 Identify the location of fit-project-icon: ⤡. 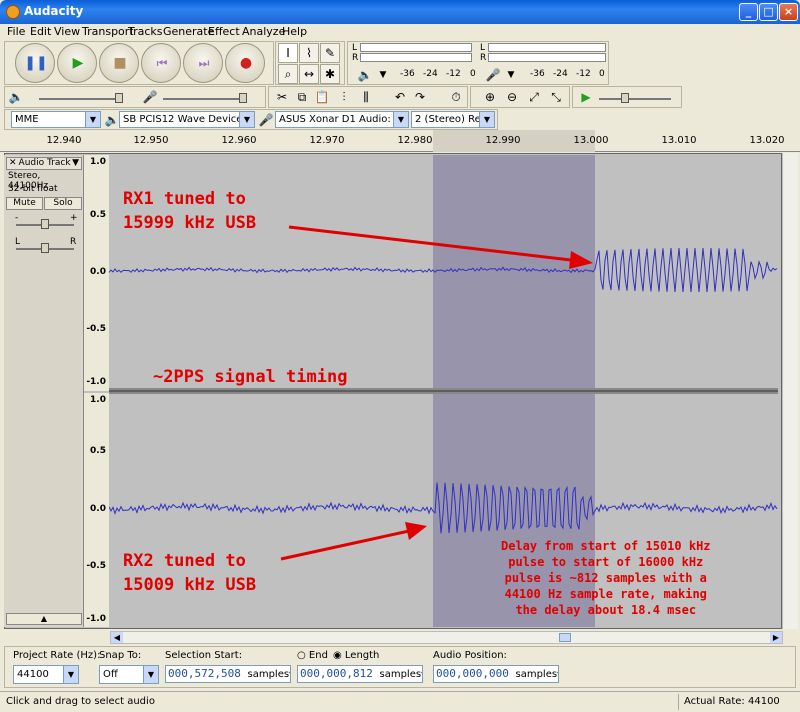
(556, 97).